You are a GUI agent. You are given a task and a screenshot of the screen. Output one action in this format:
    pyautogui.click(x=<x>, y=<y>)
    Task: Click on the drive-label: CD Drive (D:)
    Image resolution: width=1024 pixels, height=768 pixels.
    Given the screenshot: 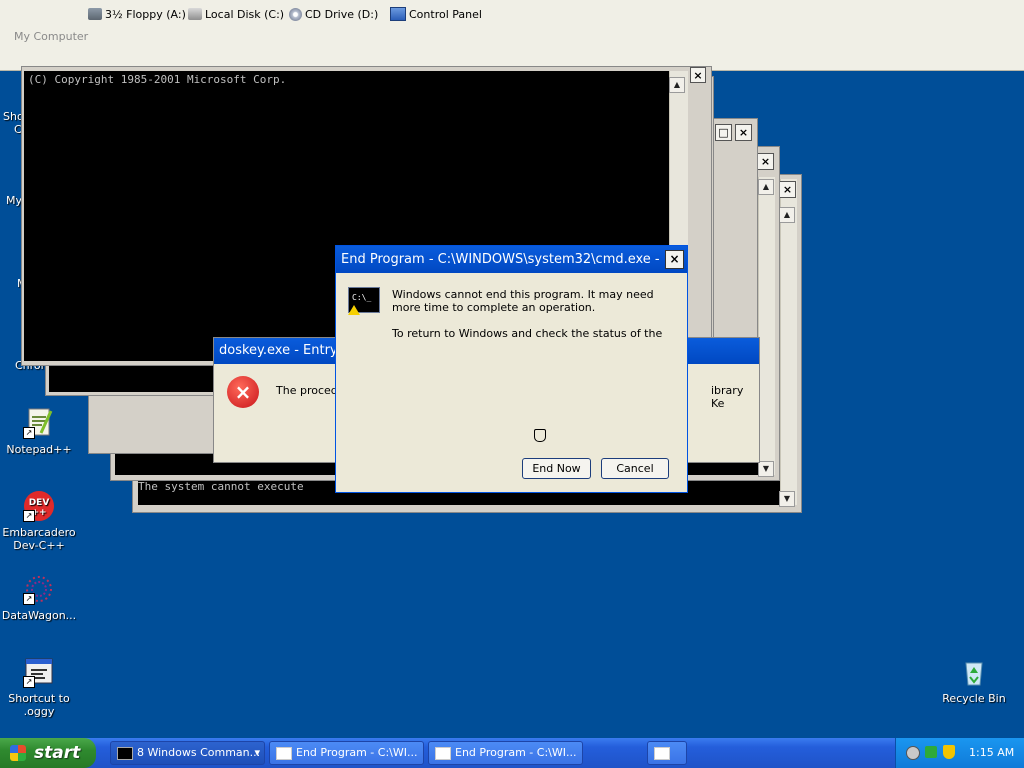 What is the action you would take?
    pyautogui.click(x=342, y=14)
    